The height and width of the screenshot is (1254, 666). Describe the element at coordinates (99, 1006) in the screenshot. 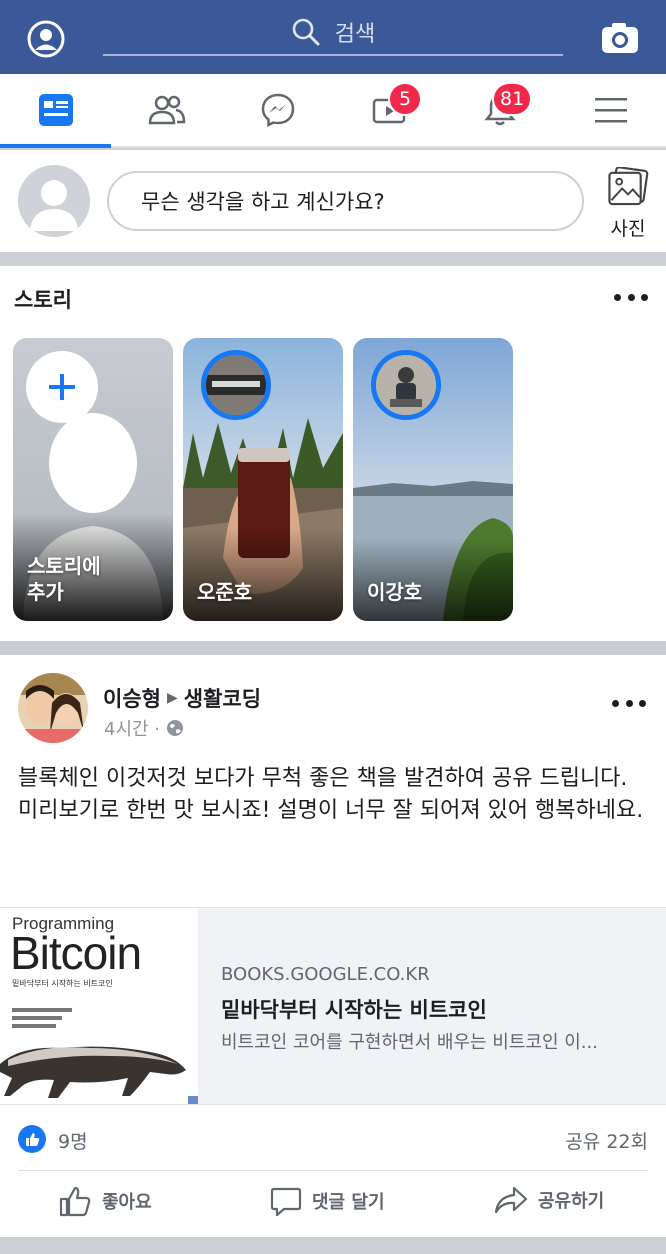

I see `link-thumbnail: Programming Bitcoin 밑바닥부터 시작하는 비트코인` at that location.